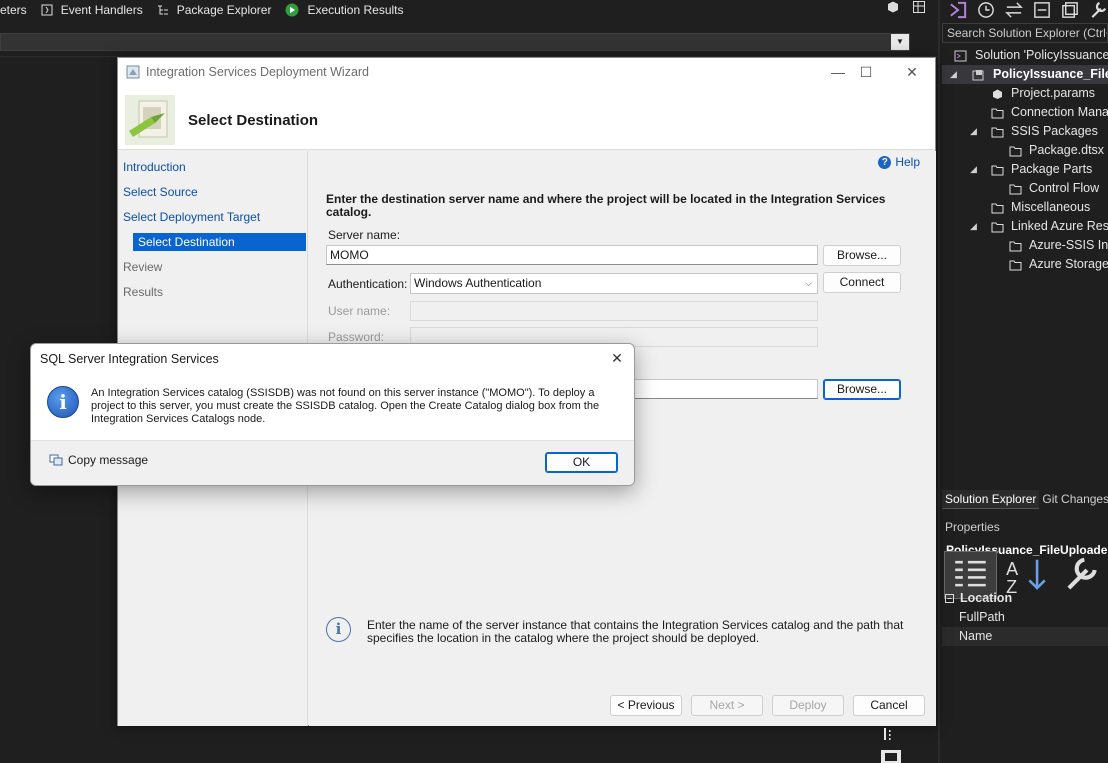 The image size is (1108, 763). What do you see at coordinates (838, 72) in the screenshot?
I see `minimize-button: —` at bounding box center [838, 72].